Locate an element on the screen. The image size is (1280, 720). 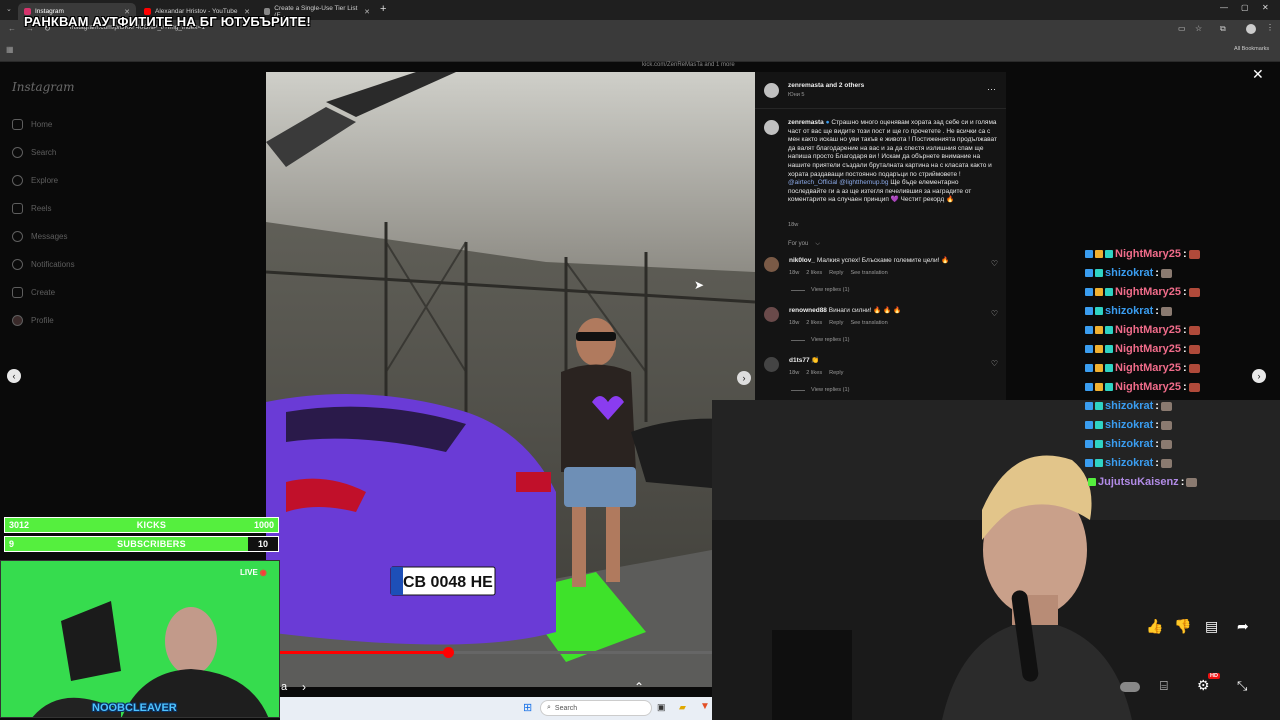
taskbar-search: ⌕ Search is located at coordinates (596, 708).